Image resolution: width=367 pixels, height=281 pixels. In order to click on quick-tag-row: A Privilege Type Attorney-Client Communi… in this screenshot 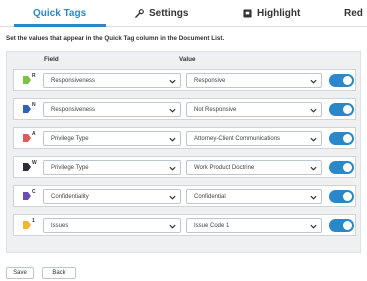, I will do `click(184, 138)`.